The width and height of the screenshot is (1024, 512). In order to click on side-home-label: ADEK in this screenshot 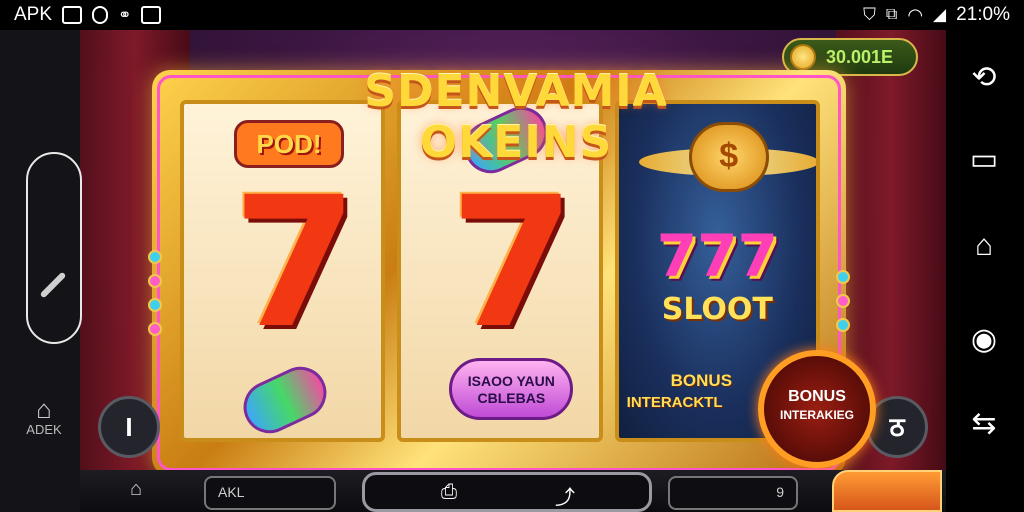, I will do `click(44, 429)`.